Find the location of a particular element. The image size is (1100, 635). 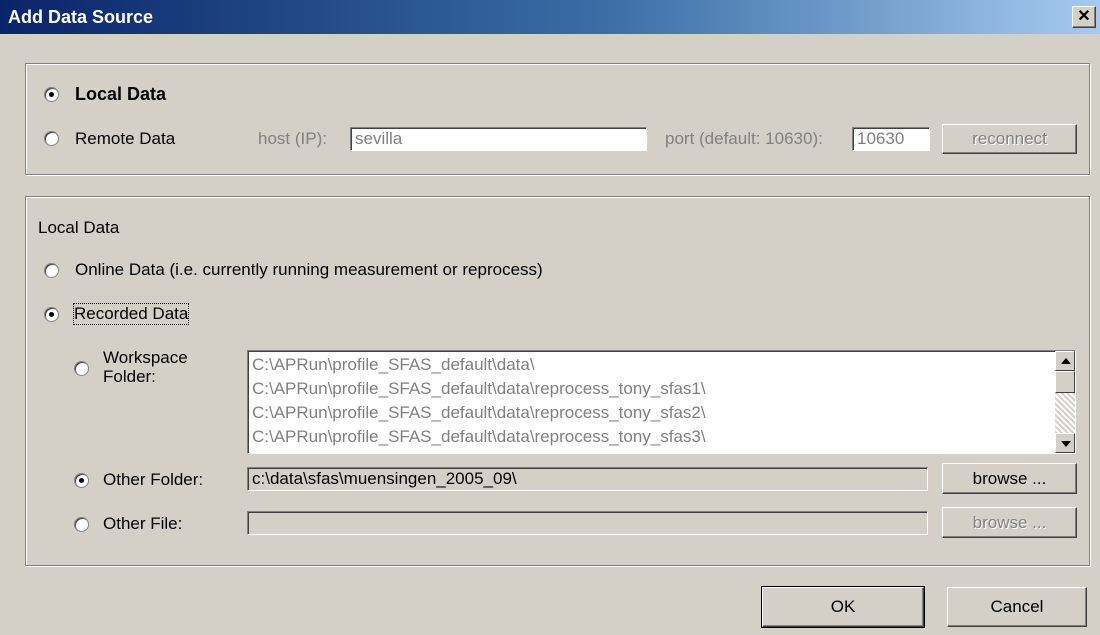

scroll-thumb is located at coordinates (1065, 382).